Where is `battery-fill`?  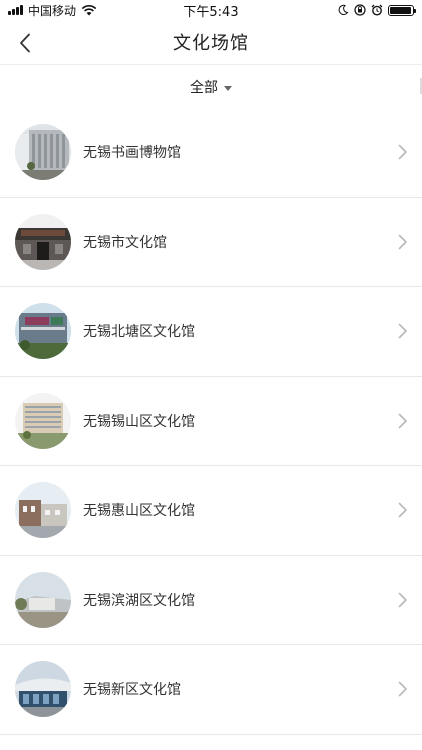 battery-fill is located at coordinates (400, 10).